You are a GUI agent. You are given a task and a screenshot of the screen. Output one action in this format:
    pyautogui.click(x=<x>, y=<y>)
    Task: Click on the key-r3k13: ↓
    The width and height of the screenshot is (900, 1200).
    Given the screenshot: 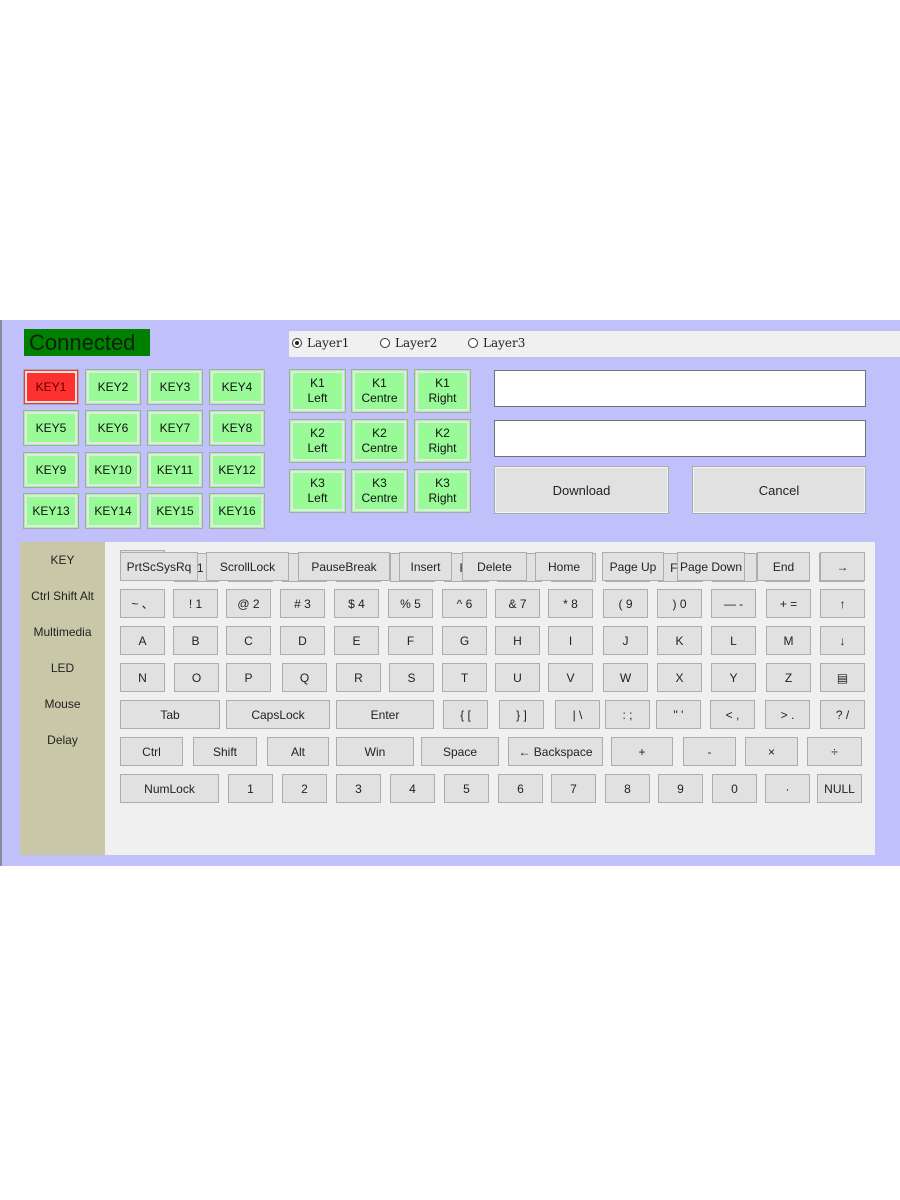 What is the action you would take?
    pyautogui.click(x=842, y=640)
    